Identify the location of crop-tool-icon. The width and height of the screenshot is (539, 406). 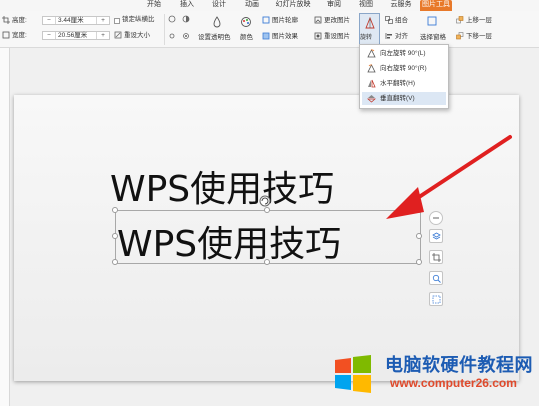
(6, 35).